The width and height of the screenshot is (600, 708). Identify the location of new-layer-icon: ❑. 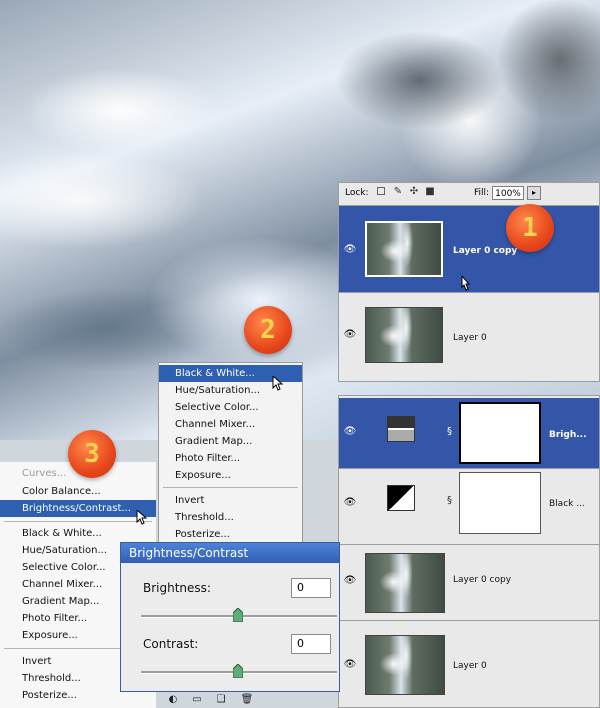
(221, 699).